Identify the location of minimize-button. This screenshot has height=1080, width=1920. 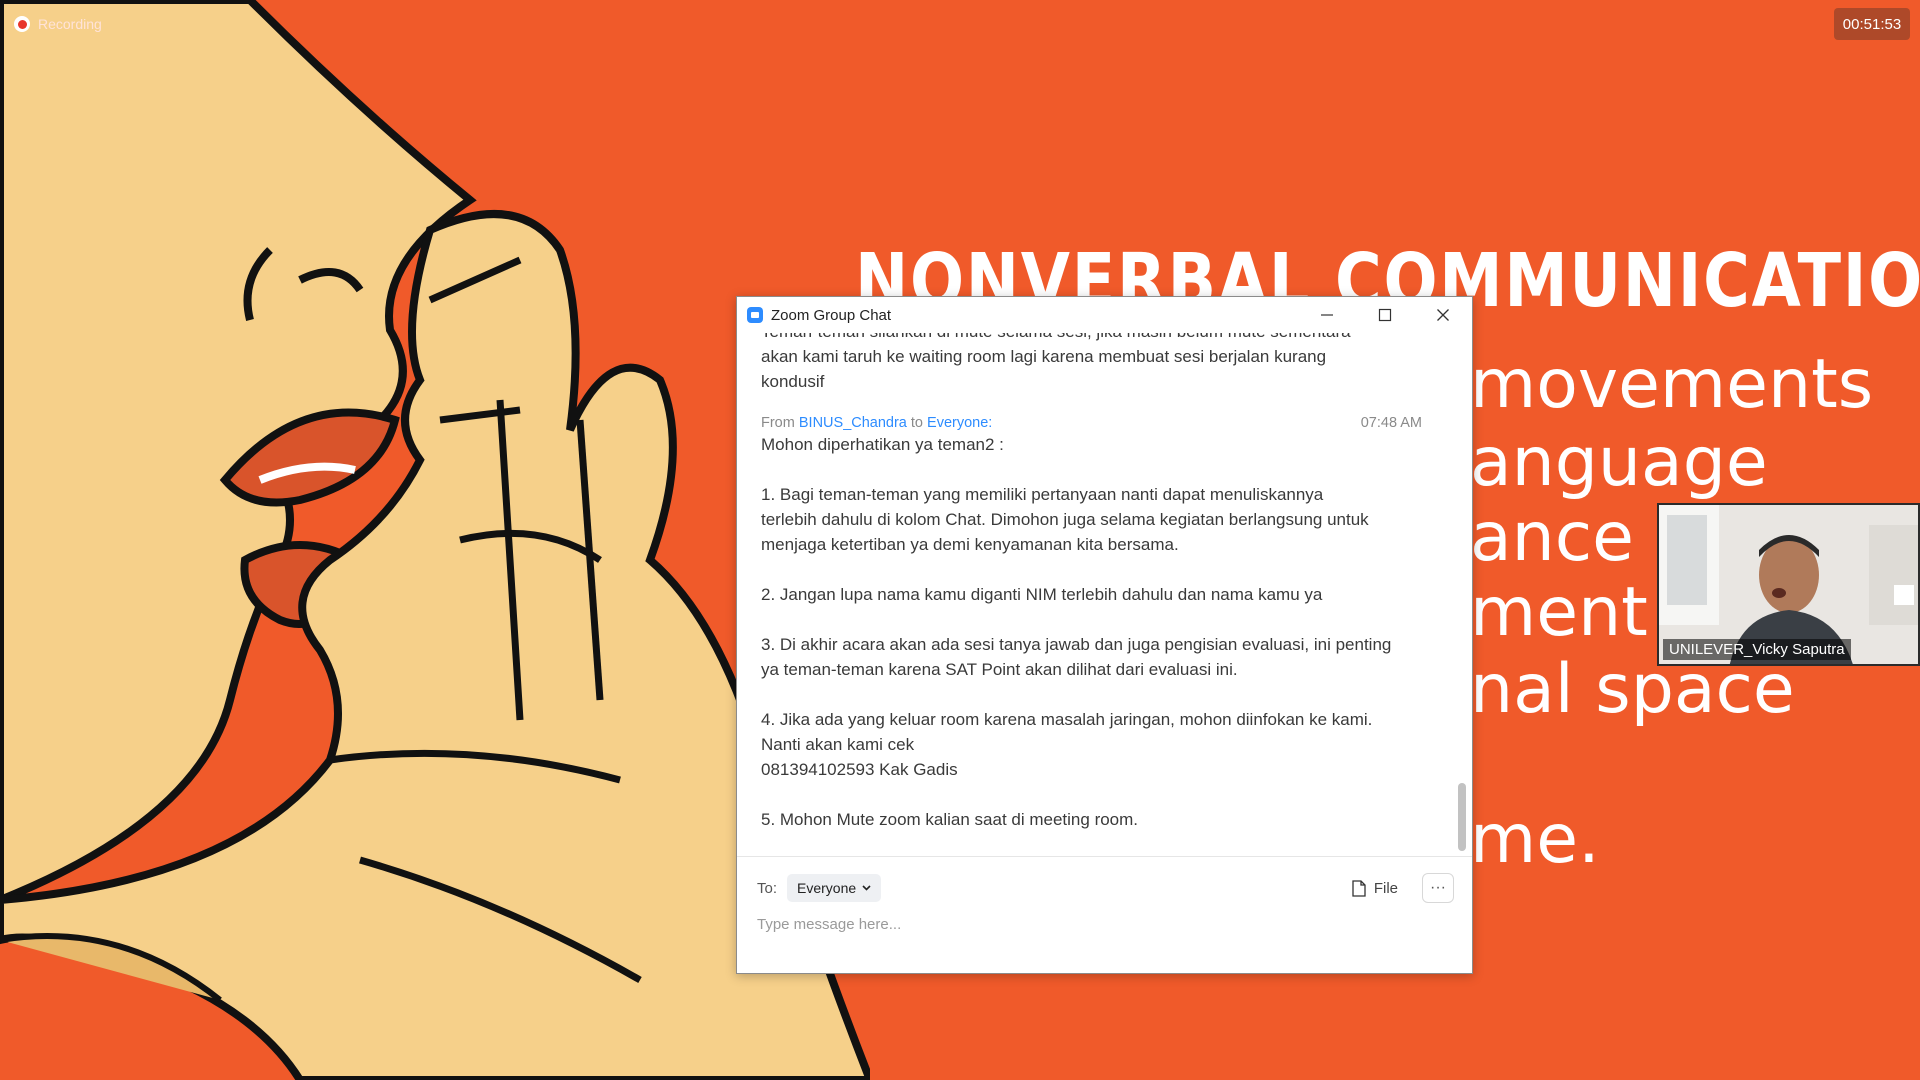
(1327, 315).